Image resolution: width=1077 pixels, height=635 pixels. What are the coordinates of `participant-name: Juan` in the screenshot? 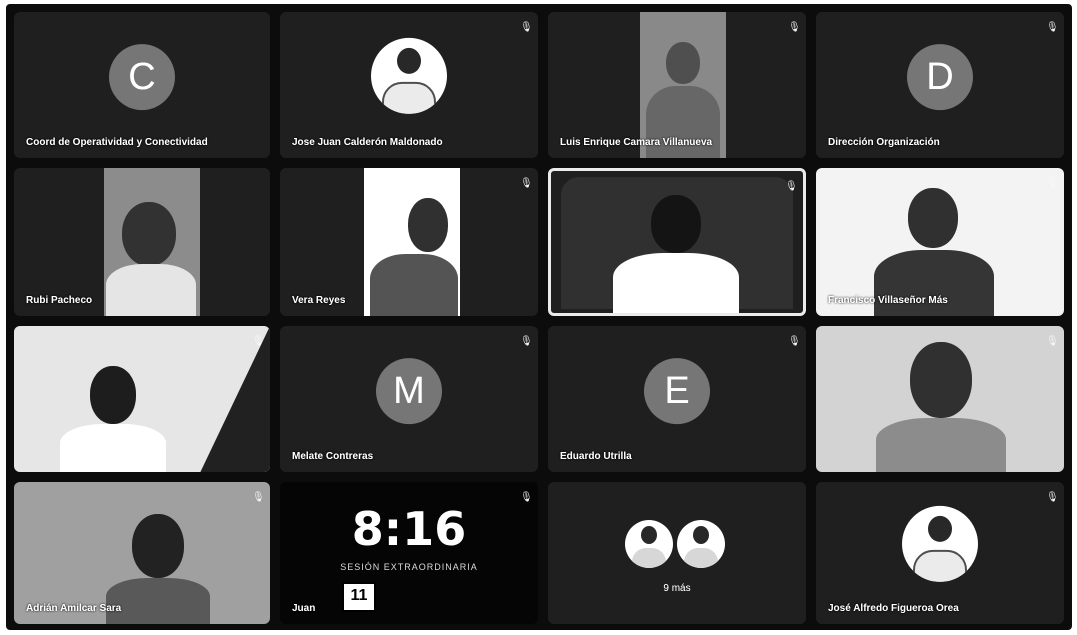 It's located at (304, 608).